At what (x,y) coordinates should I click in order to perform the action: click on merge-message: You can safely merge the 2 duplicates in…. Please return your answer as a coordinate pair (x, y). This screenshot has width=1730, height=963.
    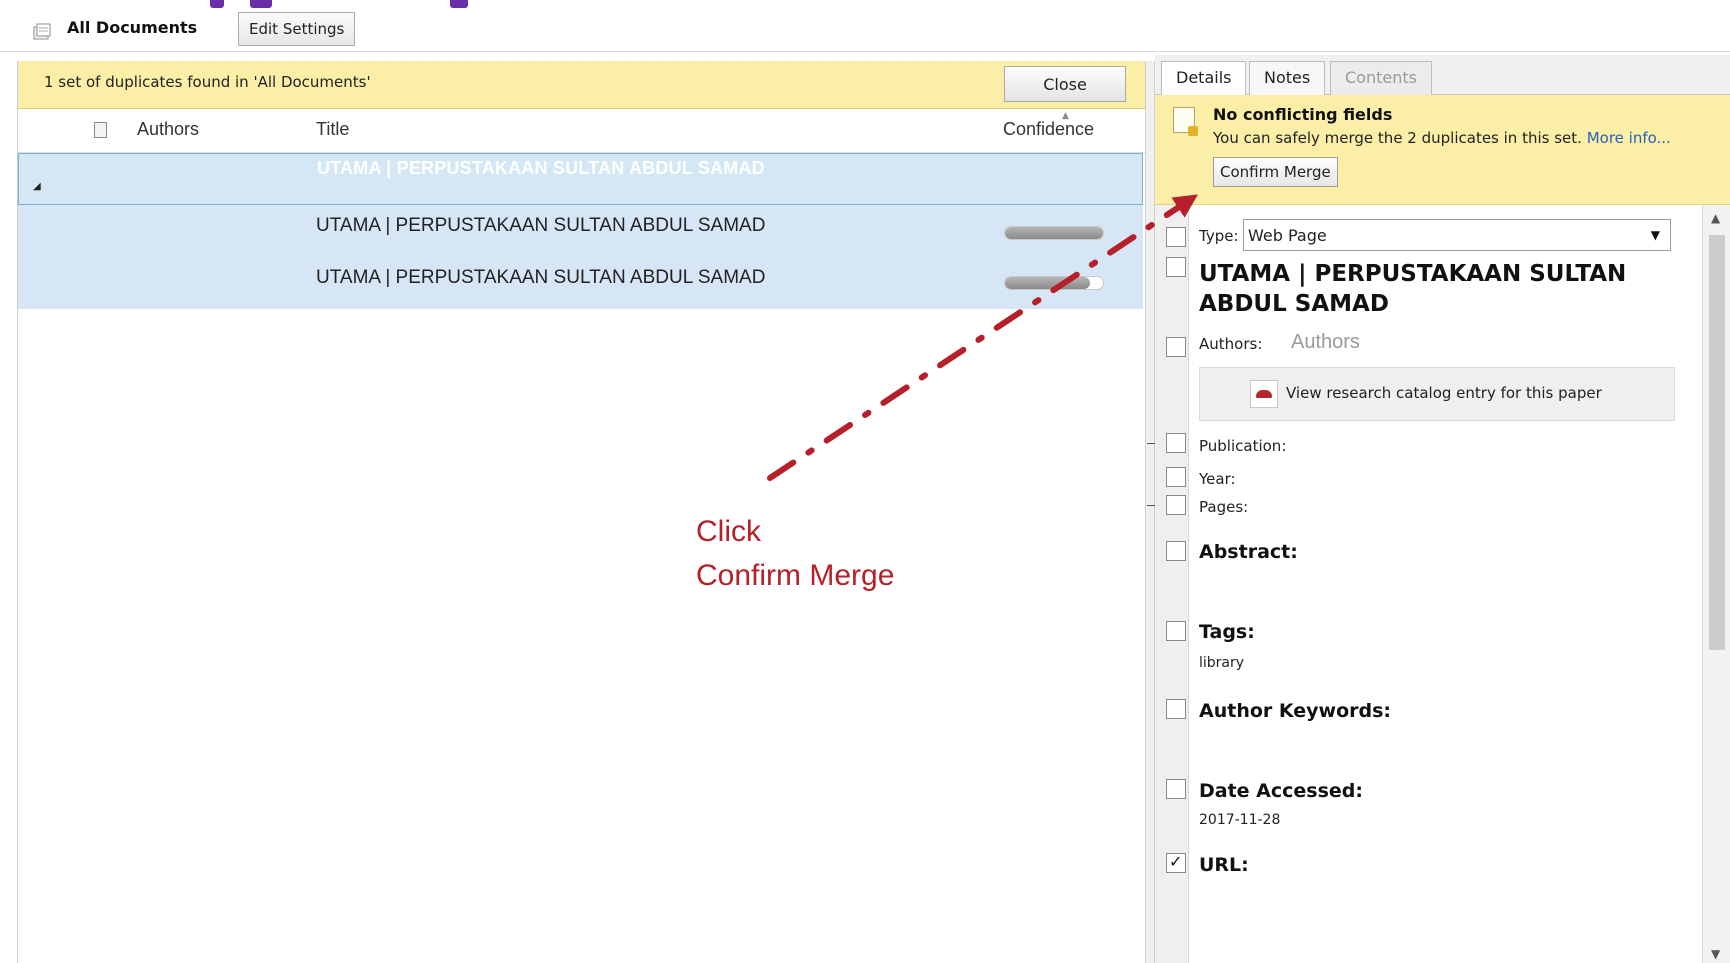
    Looking at the image, I should click on (1442, 138).